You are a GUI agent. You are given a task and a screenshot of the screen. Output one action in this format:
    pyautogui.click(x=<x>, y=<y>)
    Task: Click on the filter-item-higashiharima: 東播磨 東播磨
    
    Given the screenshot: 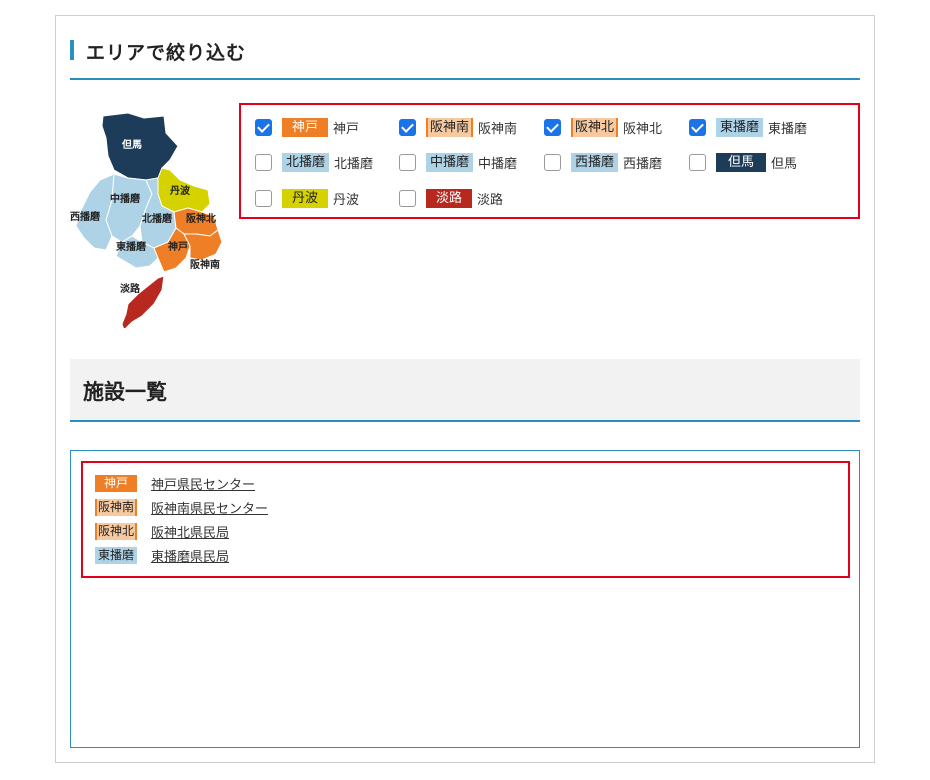 What is the action you would take?
    pyautogui.click(x=748, y=127)
    